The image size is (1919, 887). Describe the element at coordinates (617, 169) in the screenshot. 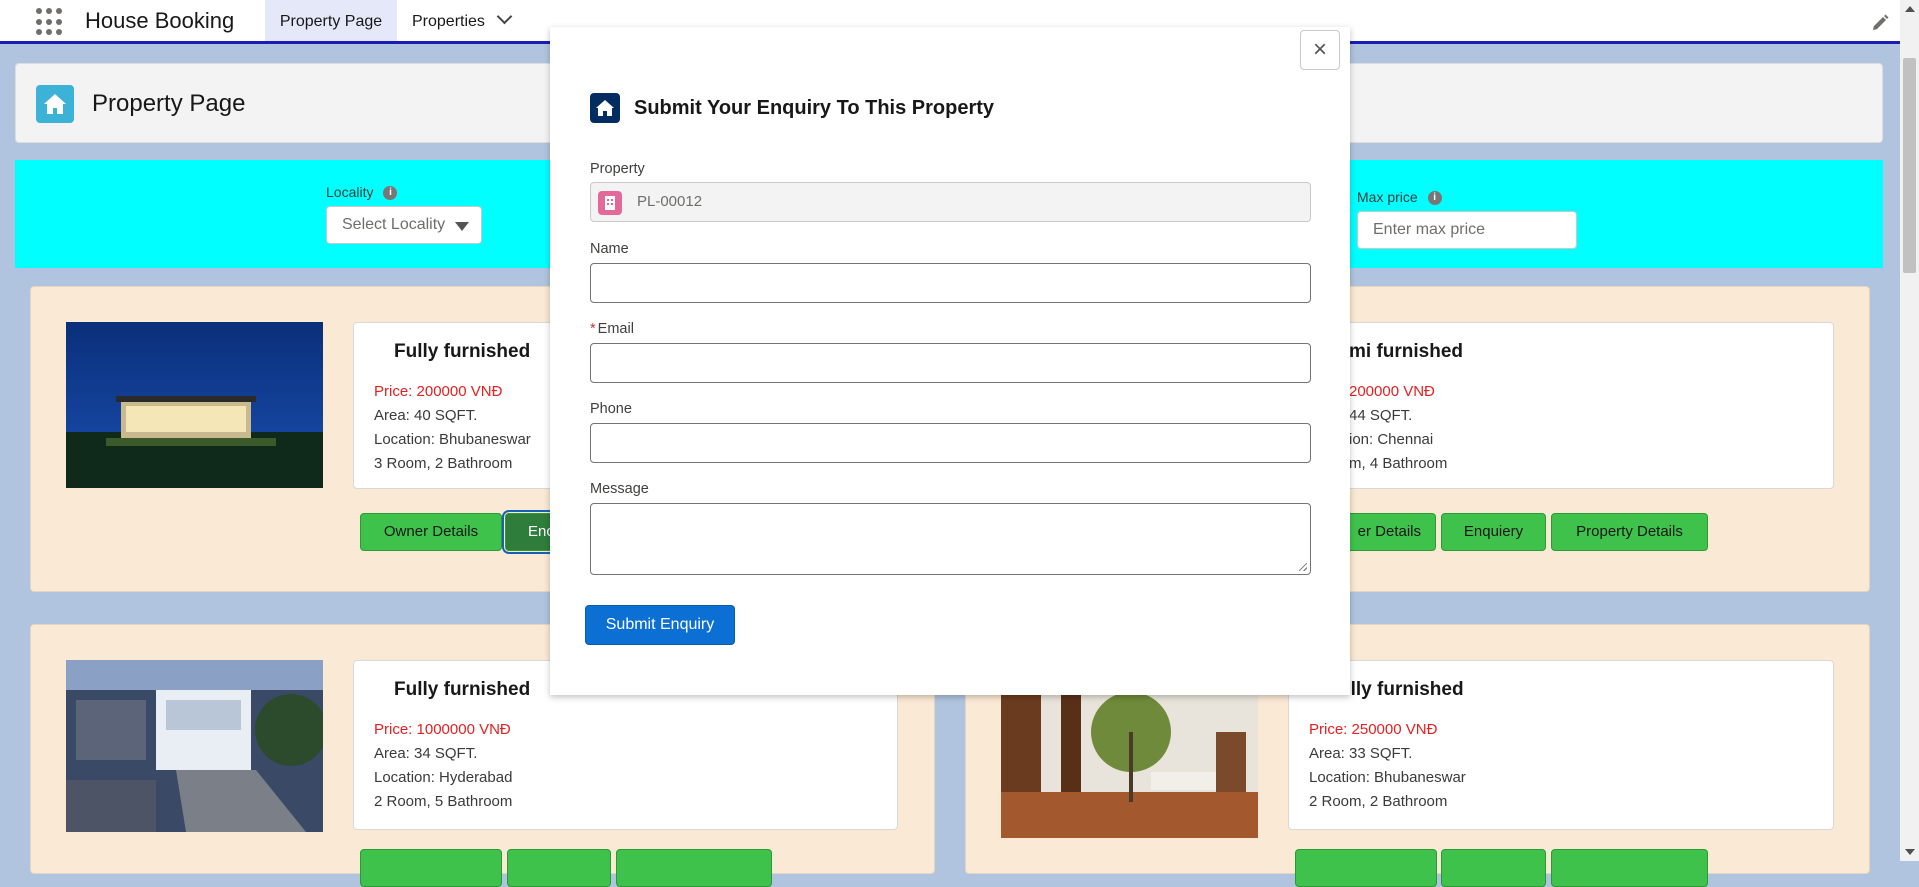

I see `property-label: Property` at that location.